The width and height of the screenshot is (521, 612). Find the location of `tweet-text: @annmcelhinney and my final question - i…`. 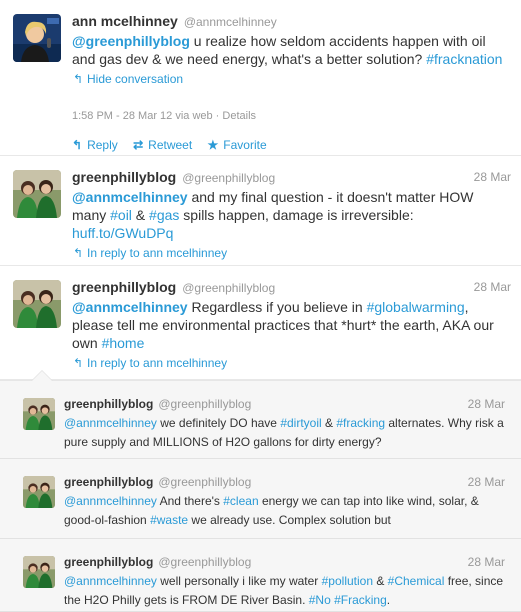

tweet-text: @annmcelhinney and my final question - i… is located at coordinates (291, 215).